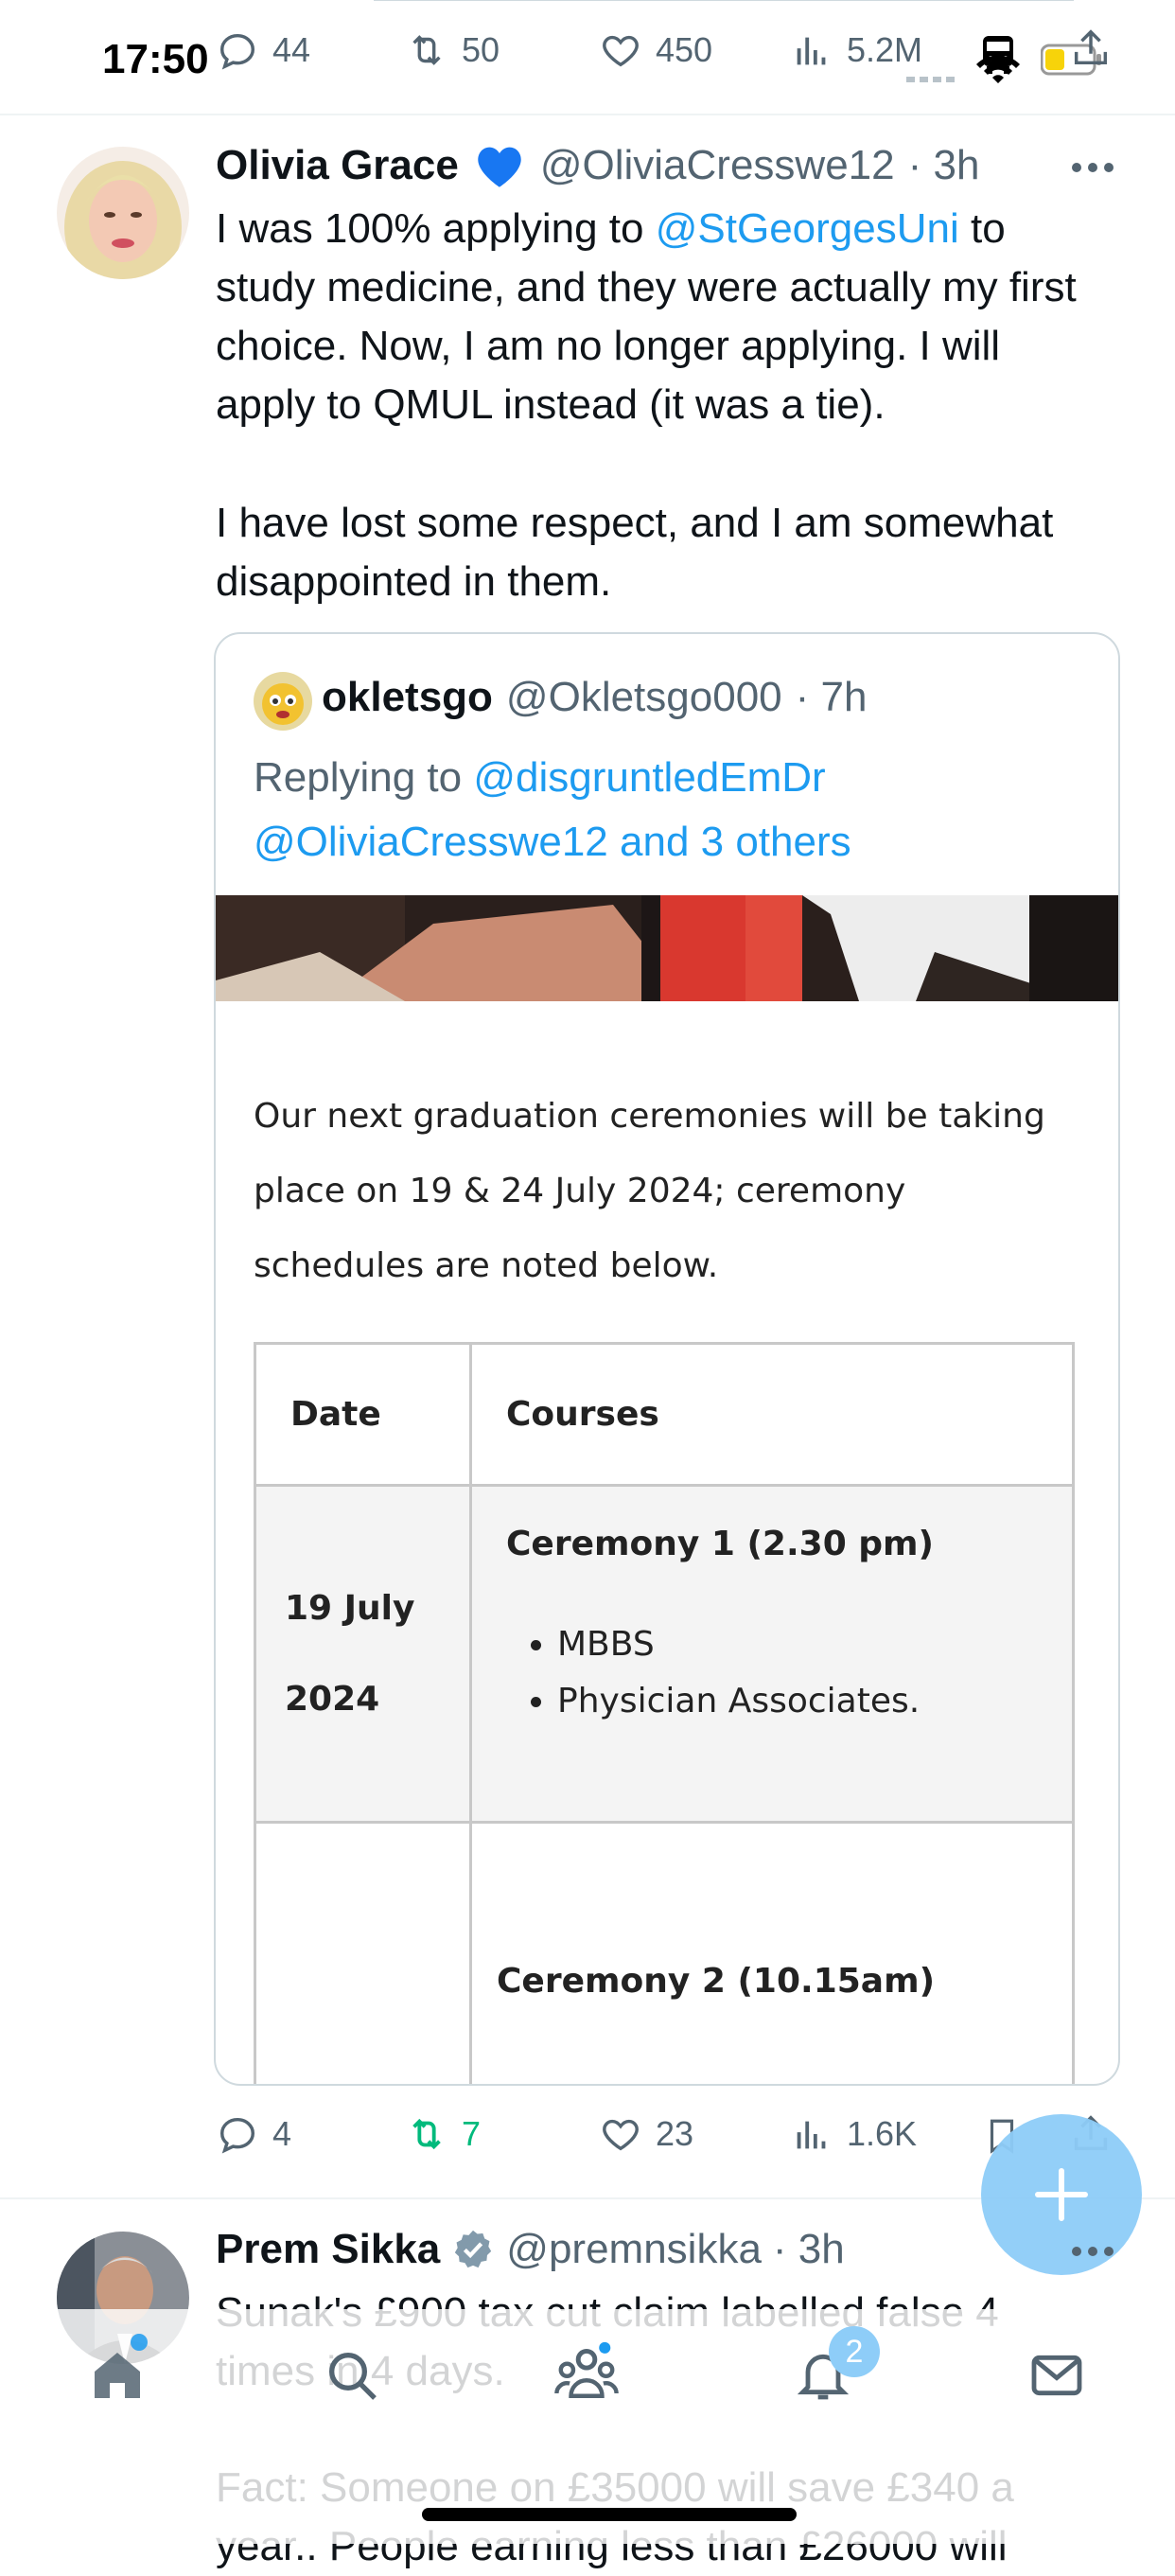  I want to click on quote-author-handle: @Okletsgo000, so click(643, 697).